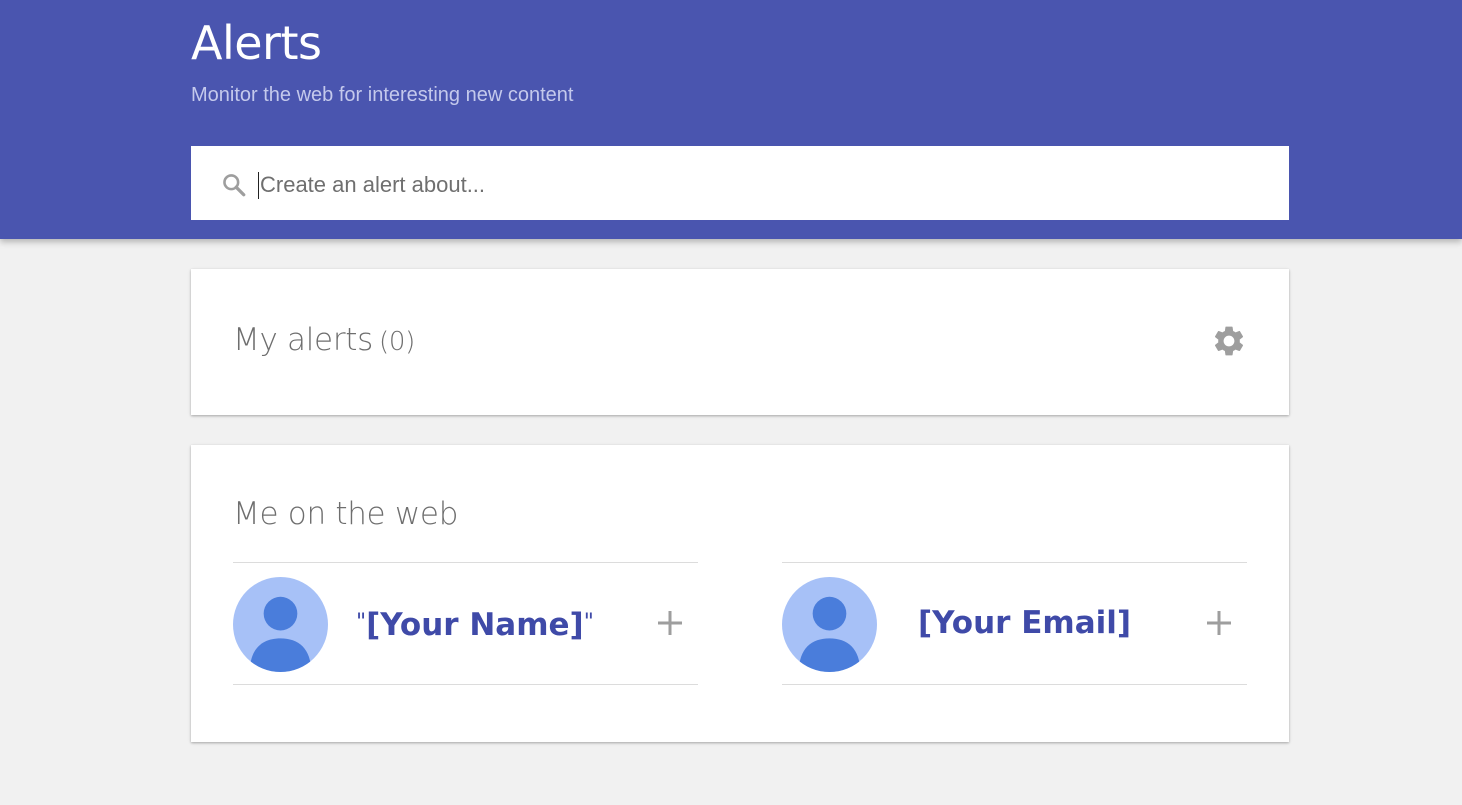 The height and width of the screenshot is (805, 1462). What do you see at coordinates (346, 514) in the screenshot?
I see `me-on-the-web-title: Me on the web` at bounding box center [346, 514].